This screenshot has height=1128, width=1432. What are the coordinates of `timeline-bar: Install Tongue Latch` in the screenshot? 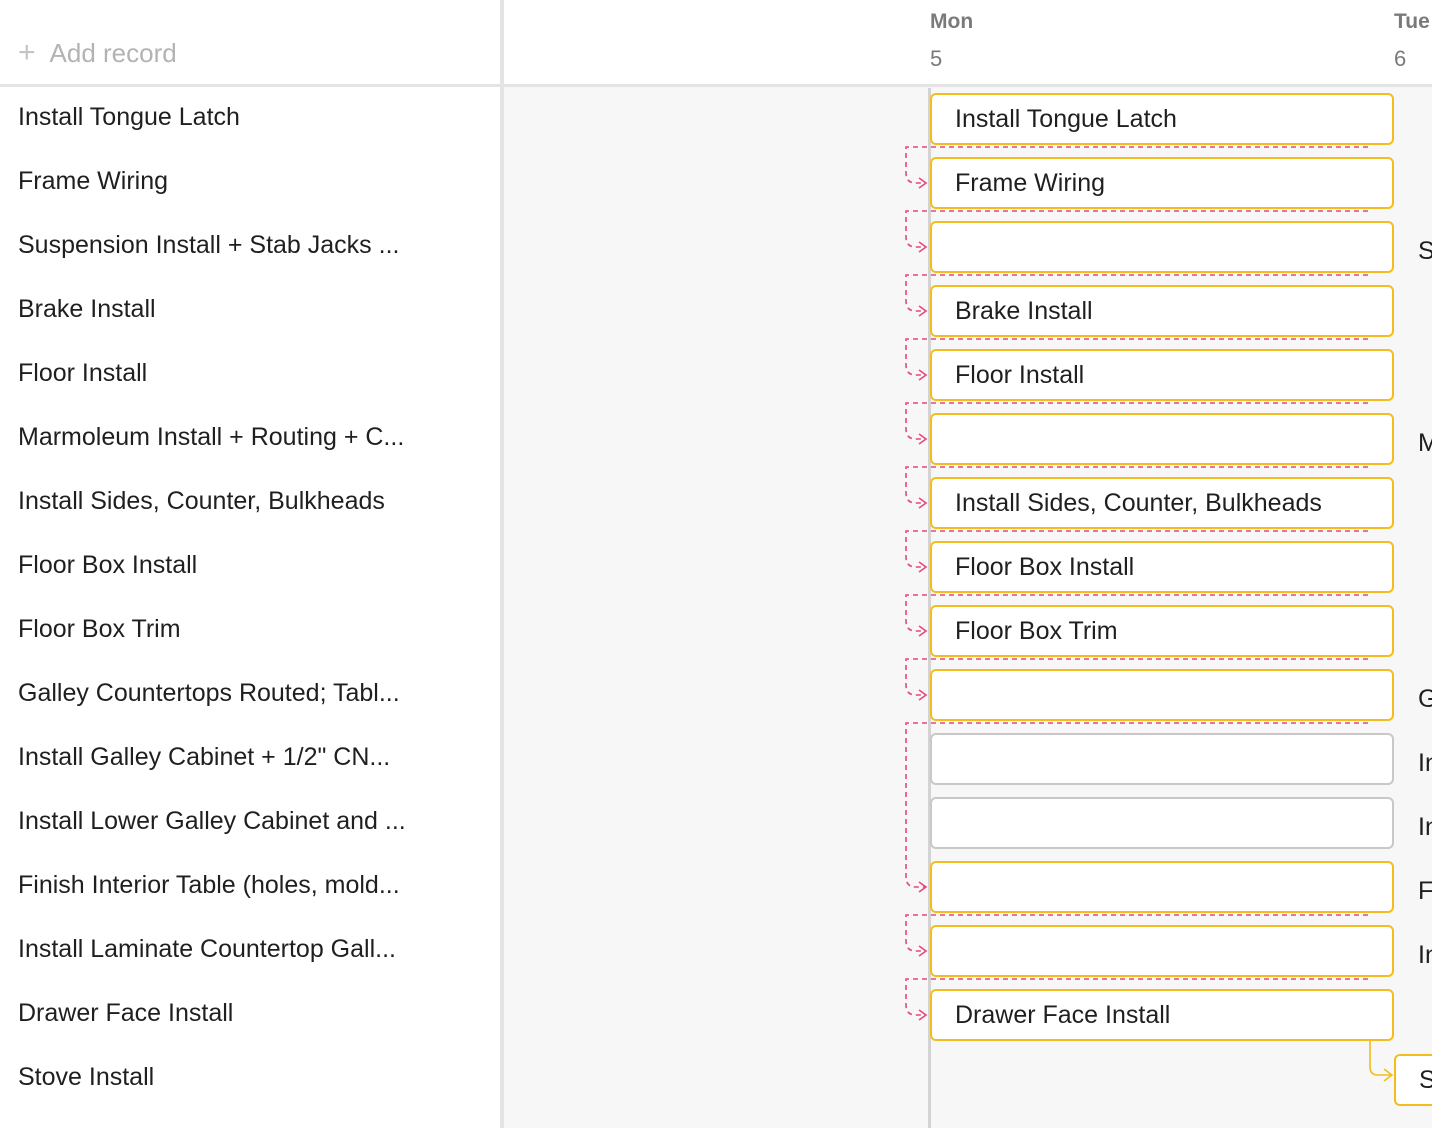 It's located at (1162, 119).